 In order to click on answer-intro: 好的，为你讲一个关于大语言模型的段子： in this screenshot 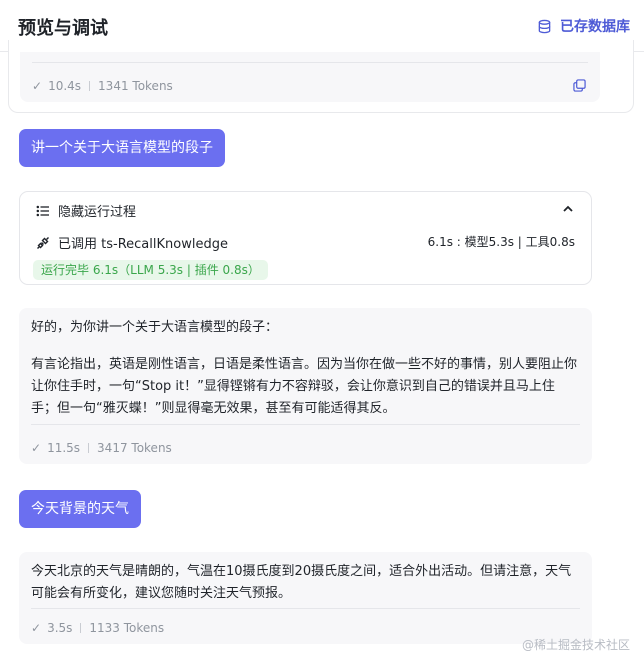, I will do `click(155, 327)`.